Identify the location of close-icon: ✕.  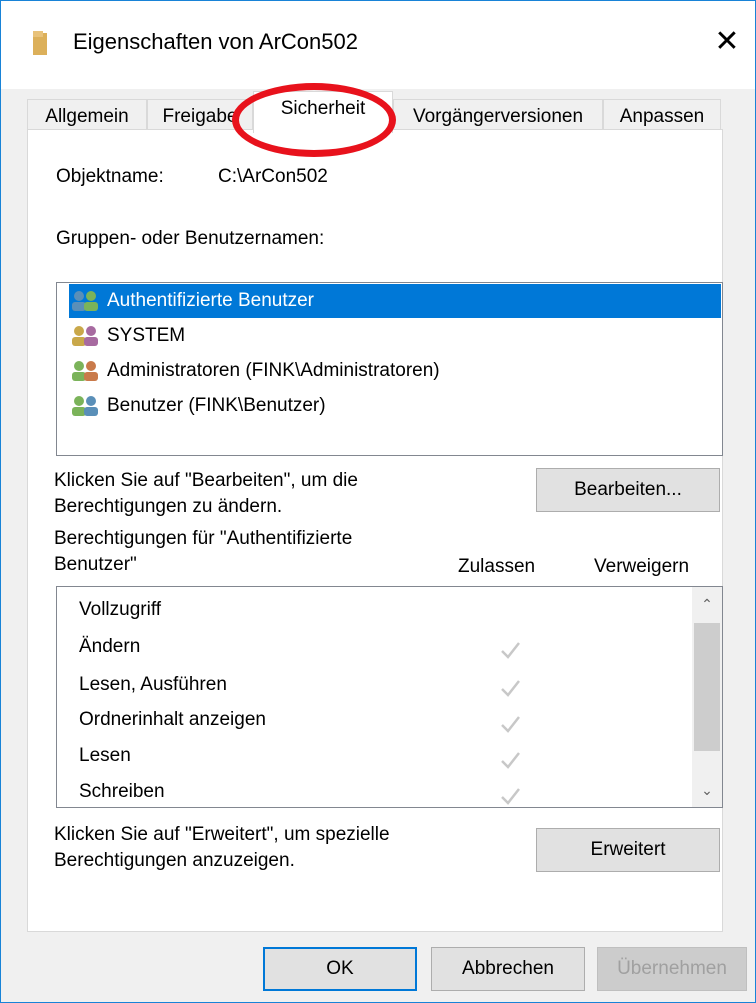
(727, 41).